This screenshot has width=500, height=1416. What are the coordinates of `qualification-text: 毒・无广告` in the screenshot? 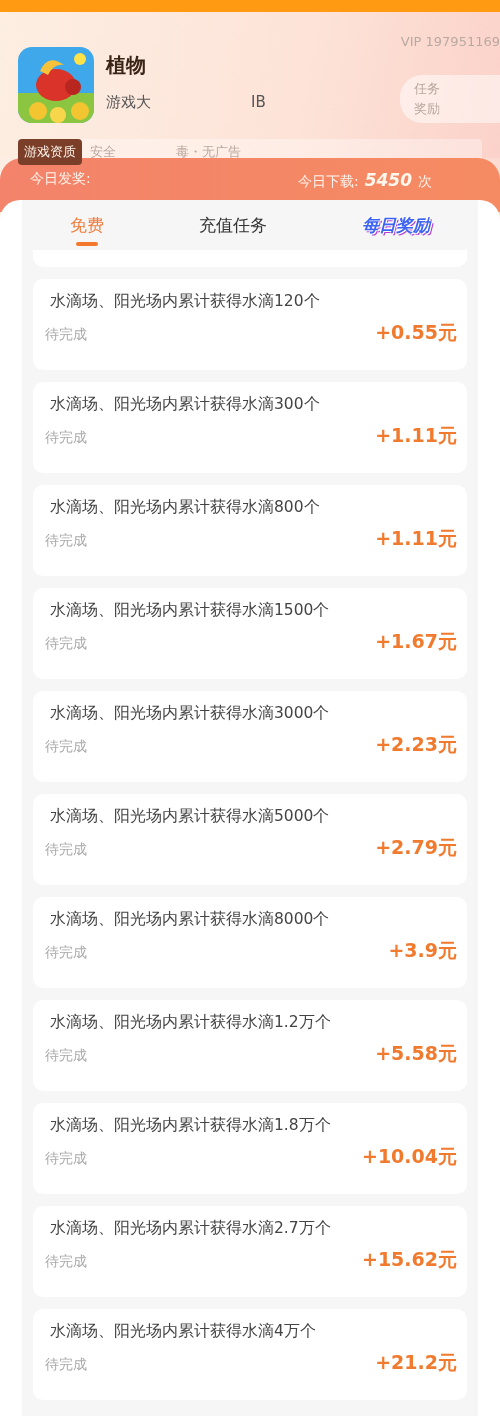 It's located at (208, 152).